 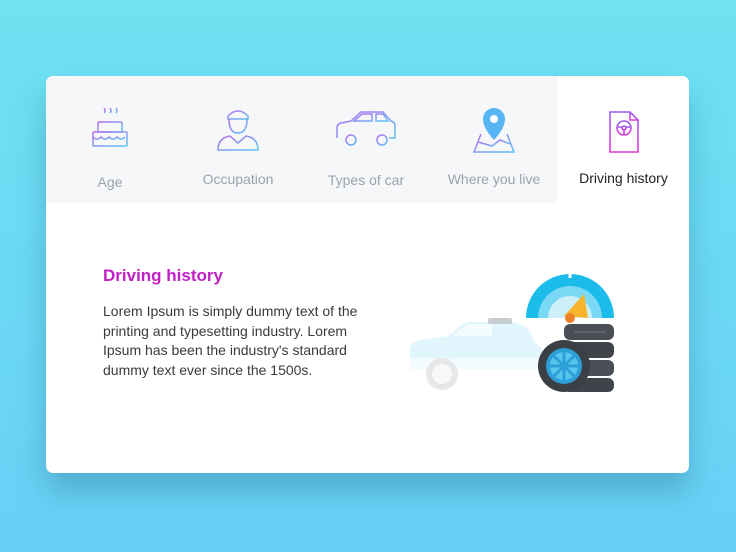 I want to click on car-speedometer-tires-illustration, so click(x=518, y=330).